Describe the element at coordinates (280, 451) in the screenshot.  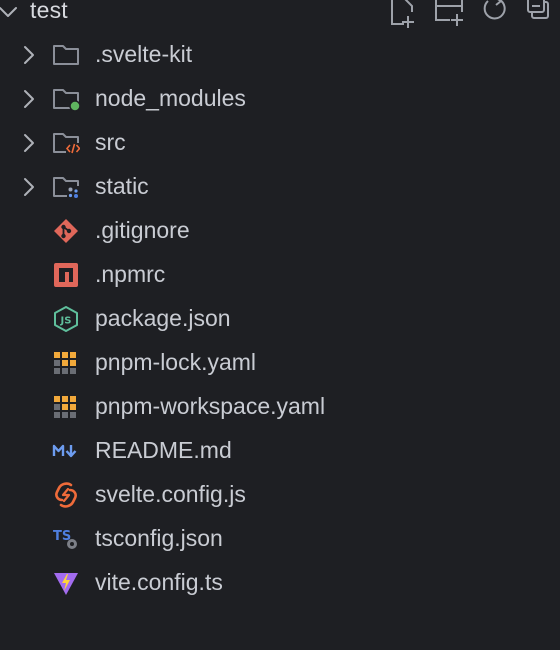
I see `tree-item-readme: README.md` at that location.